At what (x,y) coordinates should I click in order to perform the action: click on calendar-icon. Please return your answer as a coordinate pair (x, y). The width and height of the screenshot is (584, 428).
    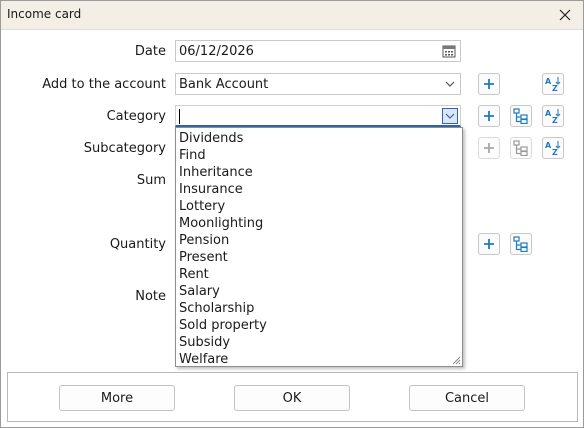
    Looking at the image, I should click on (449, 51).